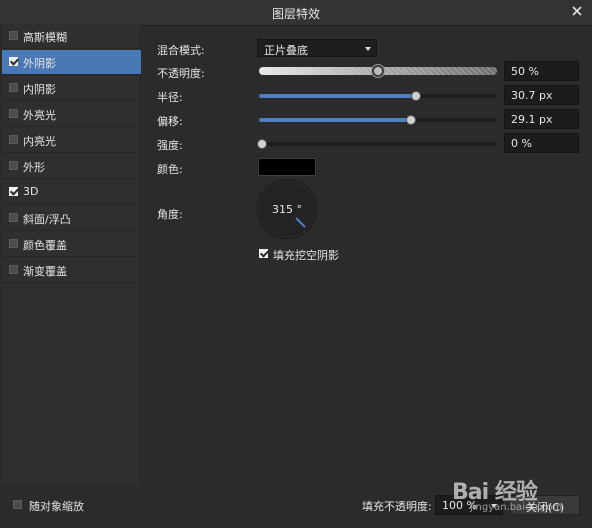 Image resolution: width=592 pixels, height=528 pixels. I want to click on intensity-value: 0 %, so click(521, 143).